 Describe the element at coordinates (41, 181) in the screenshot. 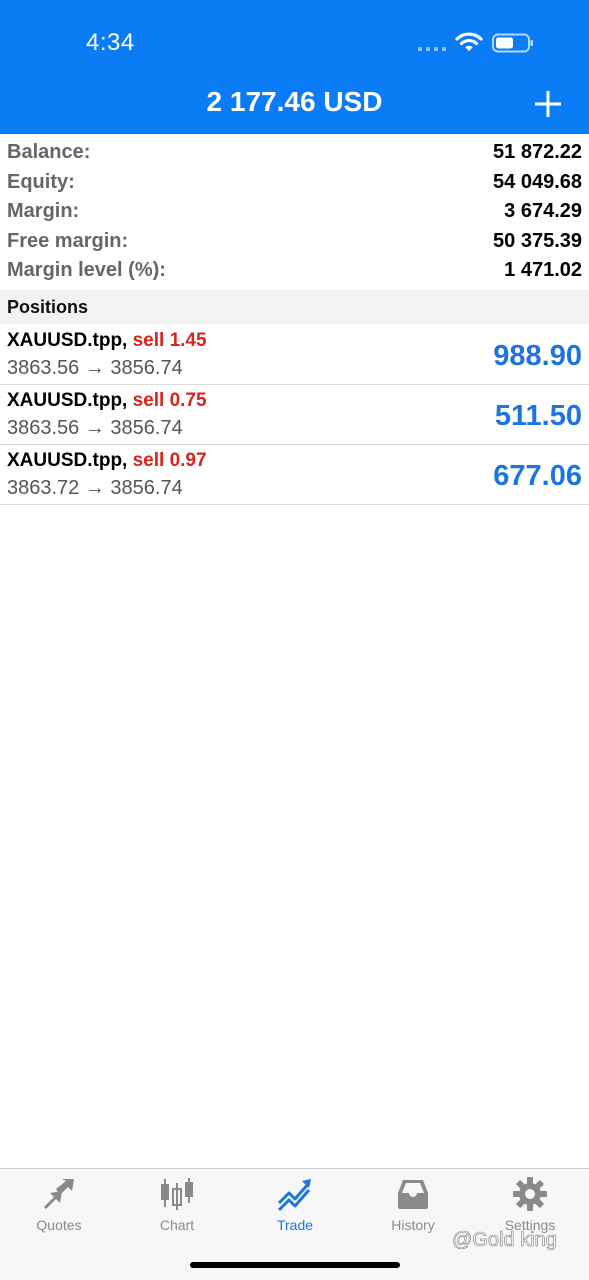

I see `equity-label: Equity:` at that location.